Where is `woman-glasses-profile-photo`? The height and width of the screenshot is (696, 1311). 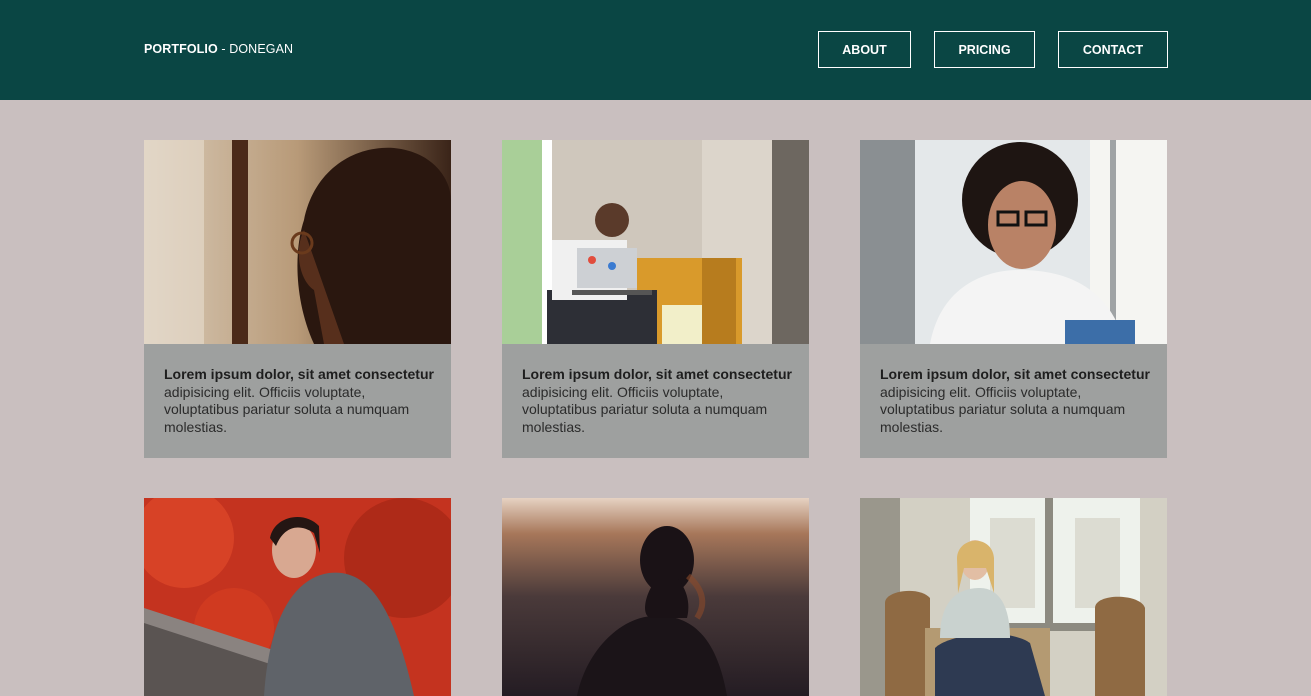 woman-glasses-profile-photo is located at coordinates (297, 242).